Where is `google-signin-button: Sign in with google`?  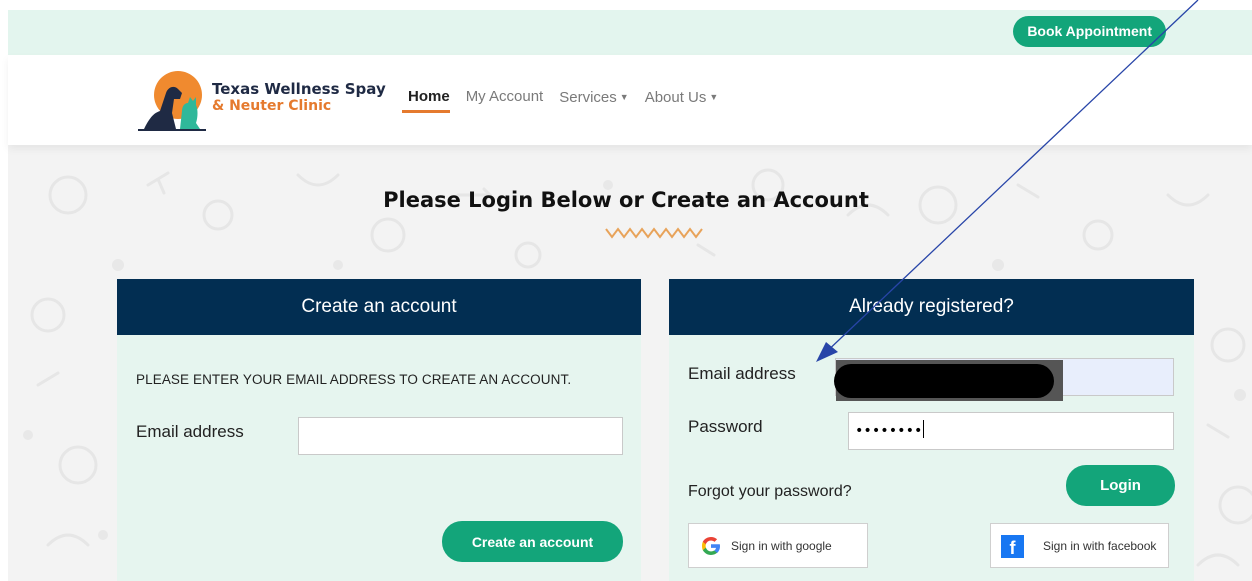 google-signin-button: Sign in with google is located at coordinates (778, 545).